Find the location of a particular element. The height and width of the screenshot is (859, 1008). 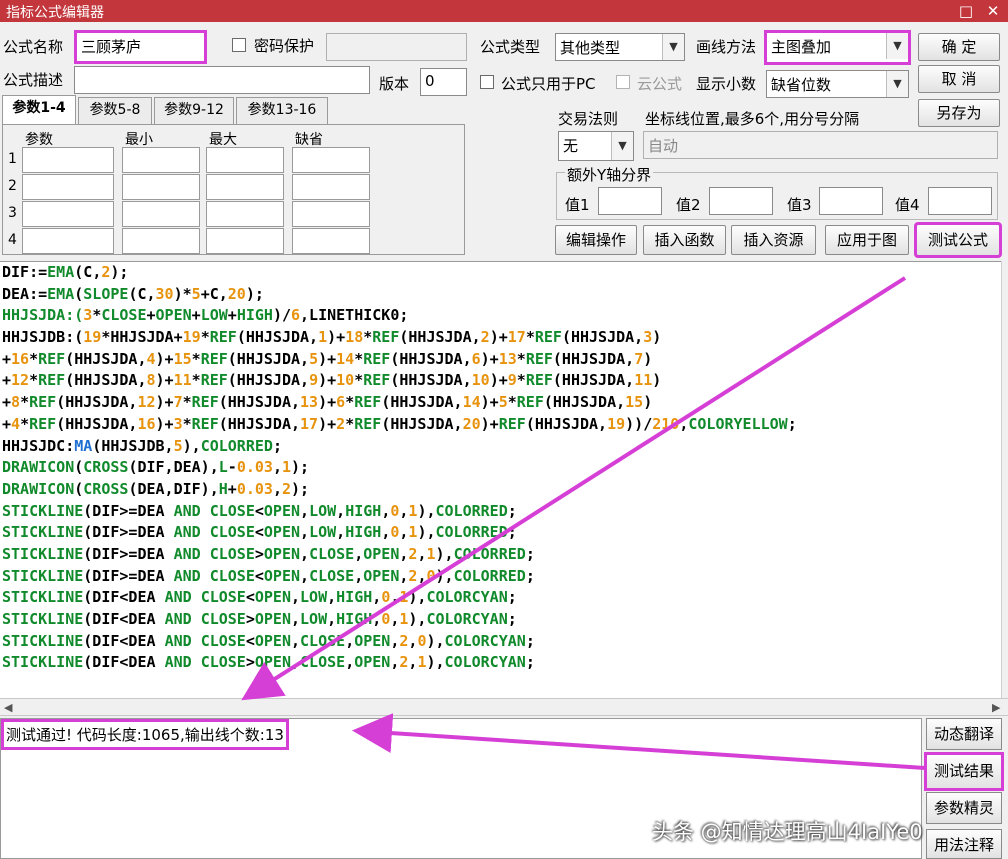

code-token: 6 is located at coordinates (296, 315).